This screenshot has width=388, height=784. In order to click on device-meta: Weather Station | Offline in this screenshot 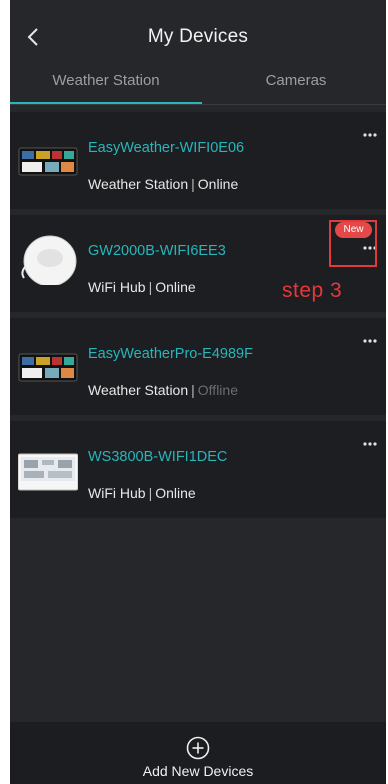, I will do `click(163, 390)`.